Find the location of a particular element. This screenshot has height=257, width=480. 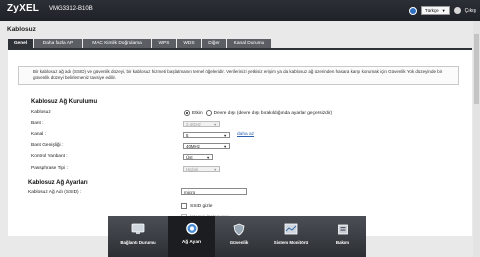

dock-label: Sistem Monitörü is located at coordinates (291, 242).